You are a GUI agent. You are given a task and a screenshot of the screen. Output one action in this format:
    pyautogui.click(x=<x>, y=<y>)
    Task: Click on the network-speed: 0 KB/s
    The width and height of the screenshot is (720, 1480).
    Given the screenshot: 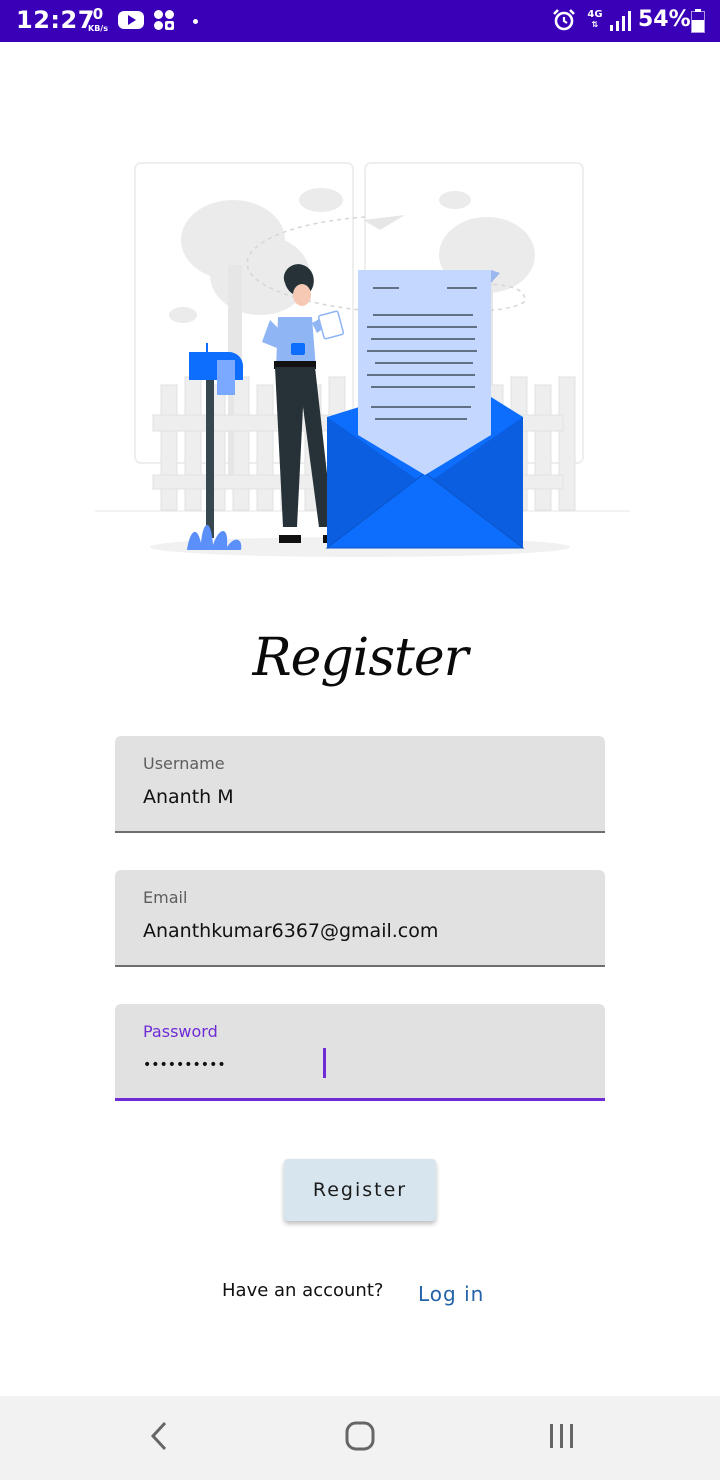 What is the action you would take?
    pyautogui.click(x=98, y=19)
    